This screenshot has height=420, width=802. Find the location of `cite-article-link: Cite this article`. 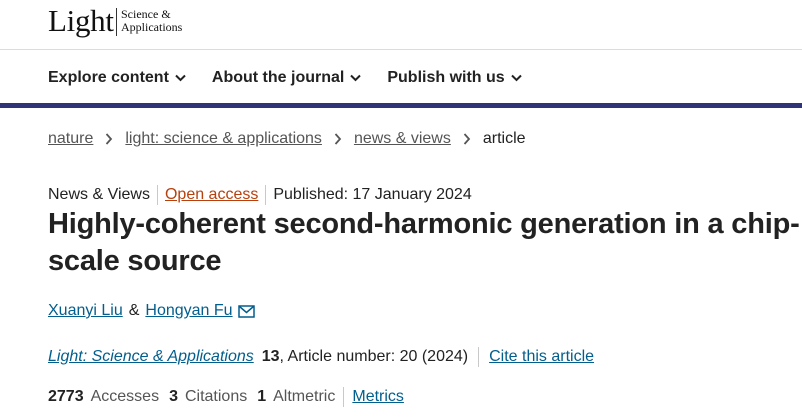

cite-article-link: Cite this article is located at coordinates (541, 357).